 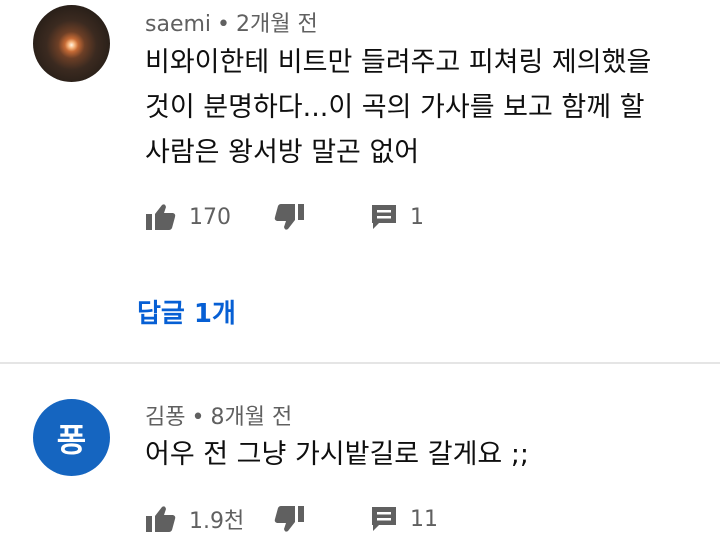 What do you see at coordinates (210, 217) in the screenshot?
I see `like-count: 170` at bounding box center [210, 217].